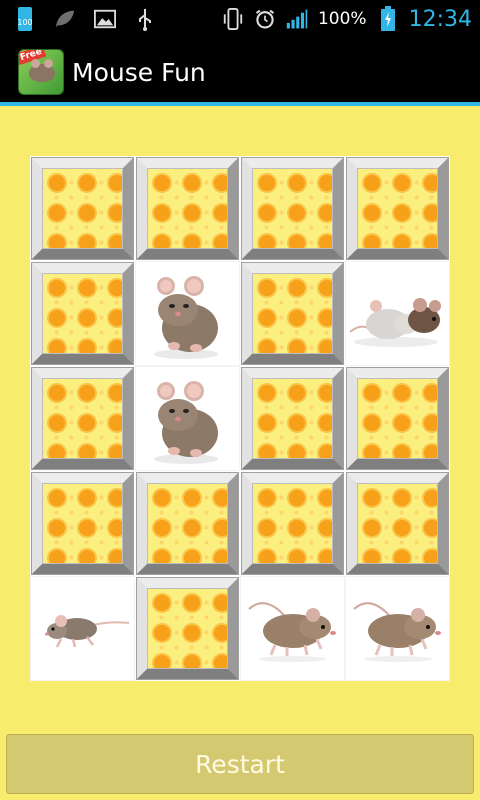 Image resolution: width=480 pixels, height=800 pixels. What do you see at coordinates (65, 19) in the screenshot?
I see `leaf-icon` at bounding box center [65, 19].